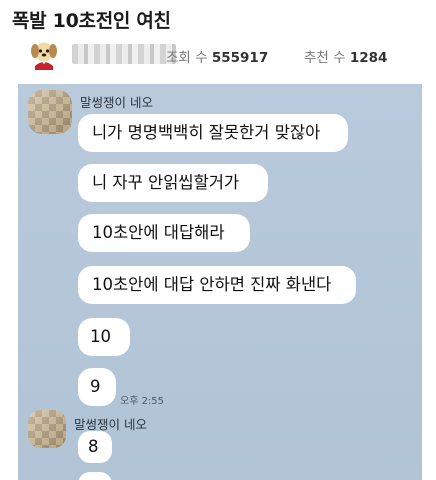 The width and height of the screenshot is (436, 480). Describe the element at coordinates (217, 285) in the screenshot. I see `chat-bubble: 10초안에 대답 안하면 진짜 화낸다` at that location.